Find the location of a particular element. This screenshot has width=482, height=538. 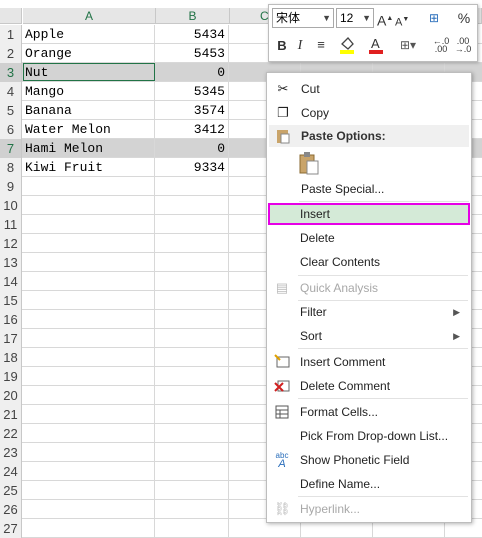

fill-color-button is located at coordinates (348, 47).